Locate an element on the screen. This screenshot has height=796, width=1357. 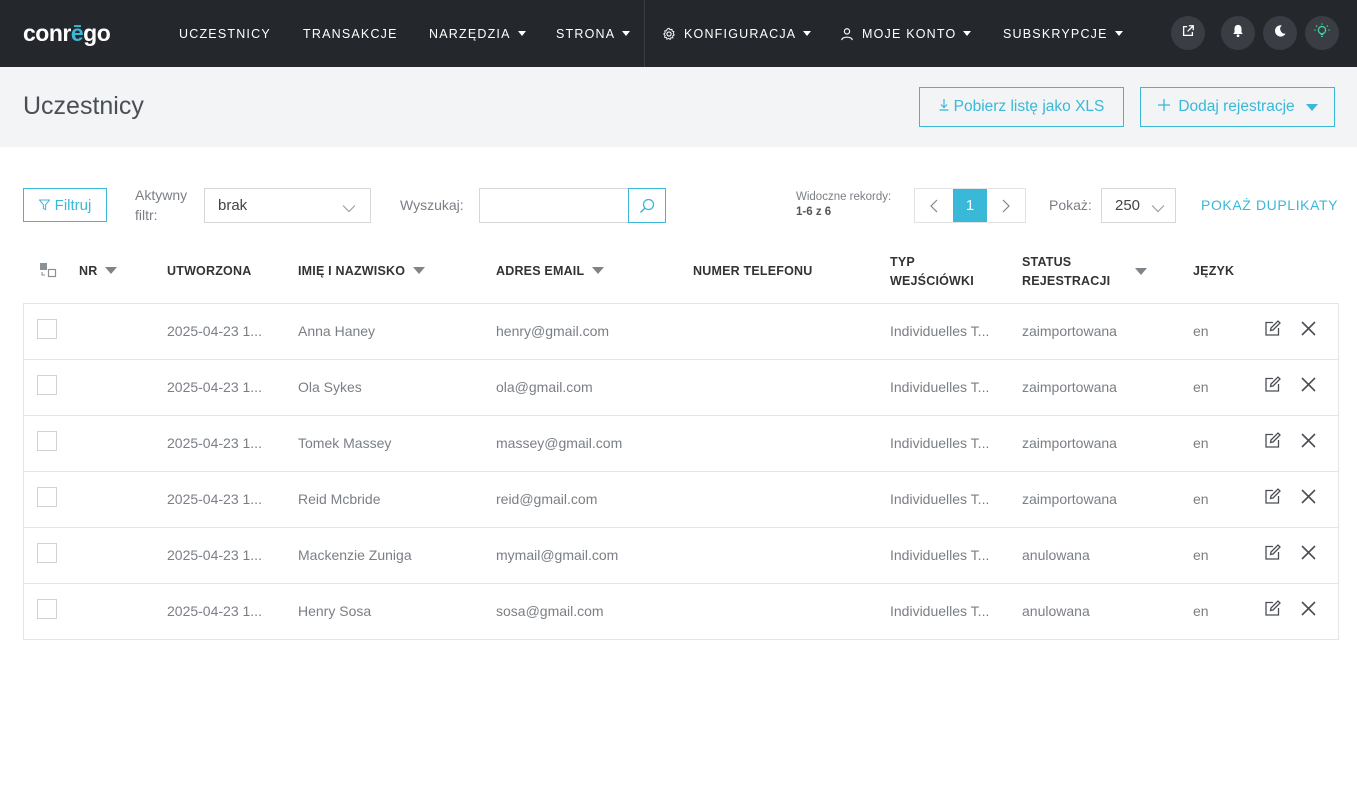
search-input is located at coordinates (554, 205).